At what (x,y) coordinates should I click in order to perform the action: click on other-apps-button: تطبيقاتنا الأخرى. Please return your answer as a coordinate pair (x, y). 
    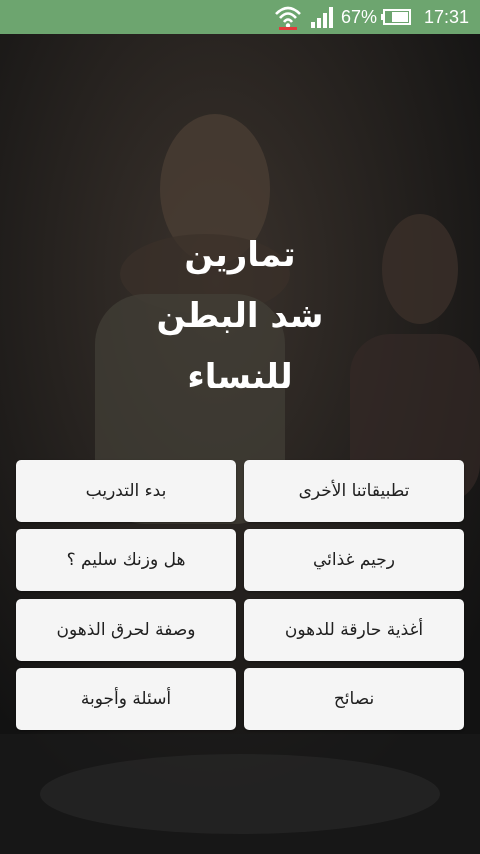
    Looking at the image, I should click on (354, 491).